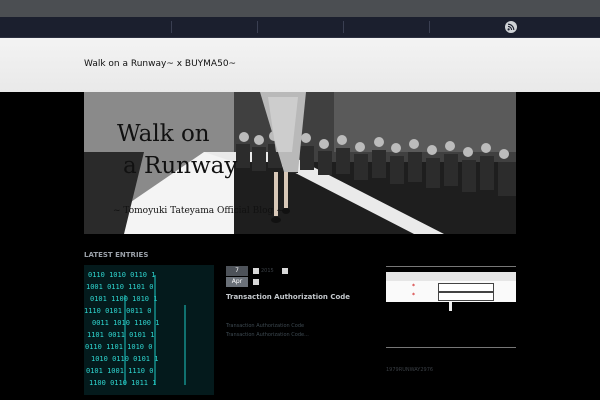 Image resolution: width=600 pixels, height=400 pixels. Describe the element at coordinates (160, 64) in the screenshot. I see `site-title: Walk on a Runway~ x BUYMA50~` at that location.